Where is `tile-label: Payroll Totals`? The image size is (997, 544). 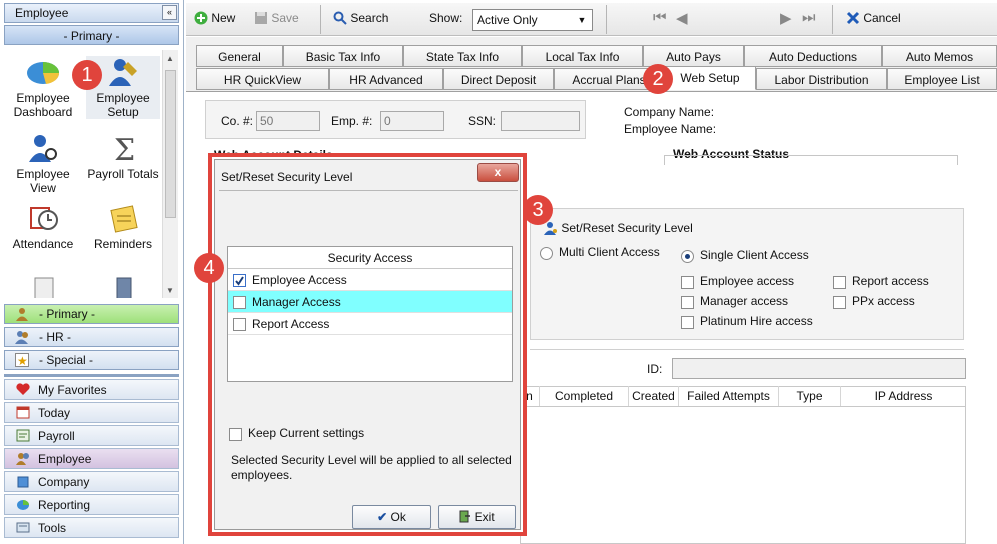
tile-label: Payroll Totals is located at coordinates (123, 174).